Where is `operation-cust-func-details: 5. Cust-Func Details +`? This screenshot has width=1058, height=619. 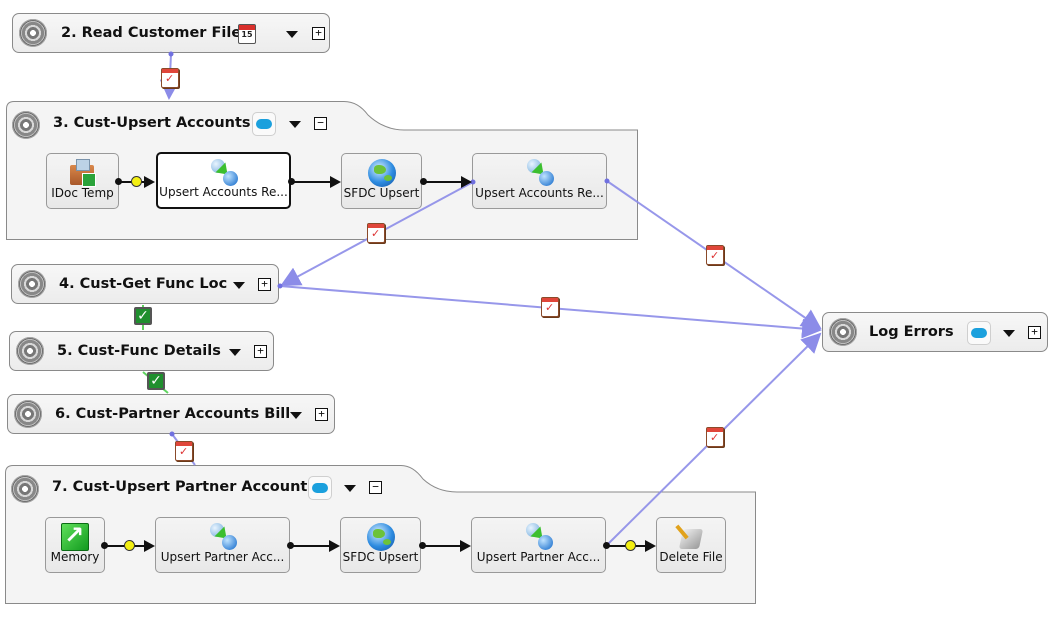 operation-cust-func-details: 5. Cust-Func Details + is located at coordinates (141, 351).